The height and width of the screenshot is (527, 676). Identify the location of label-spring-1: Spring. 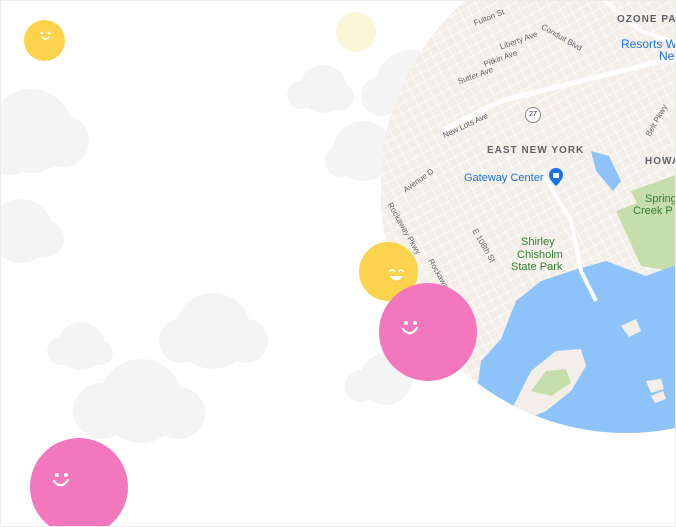
(660, 199).